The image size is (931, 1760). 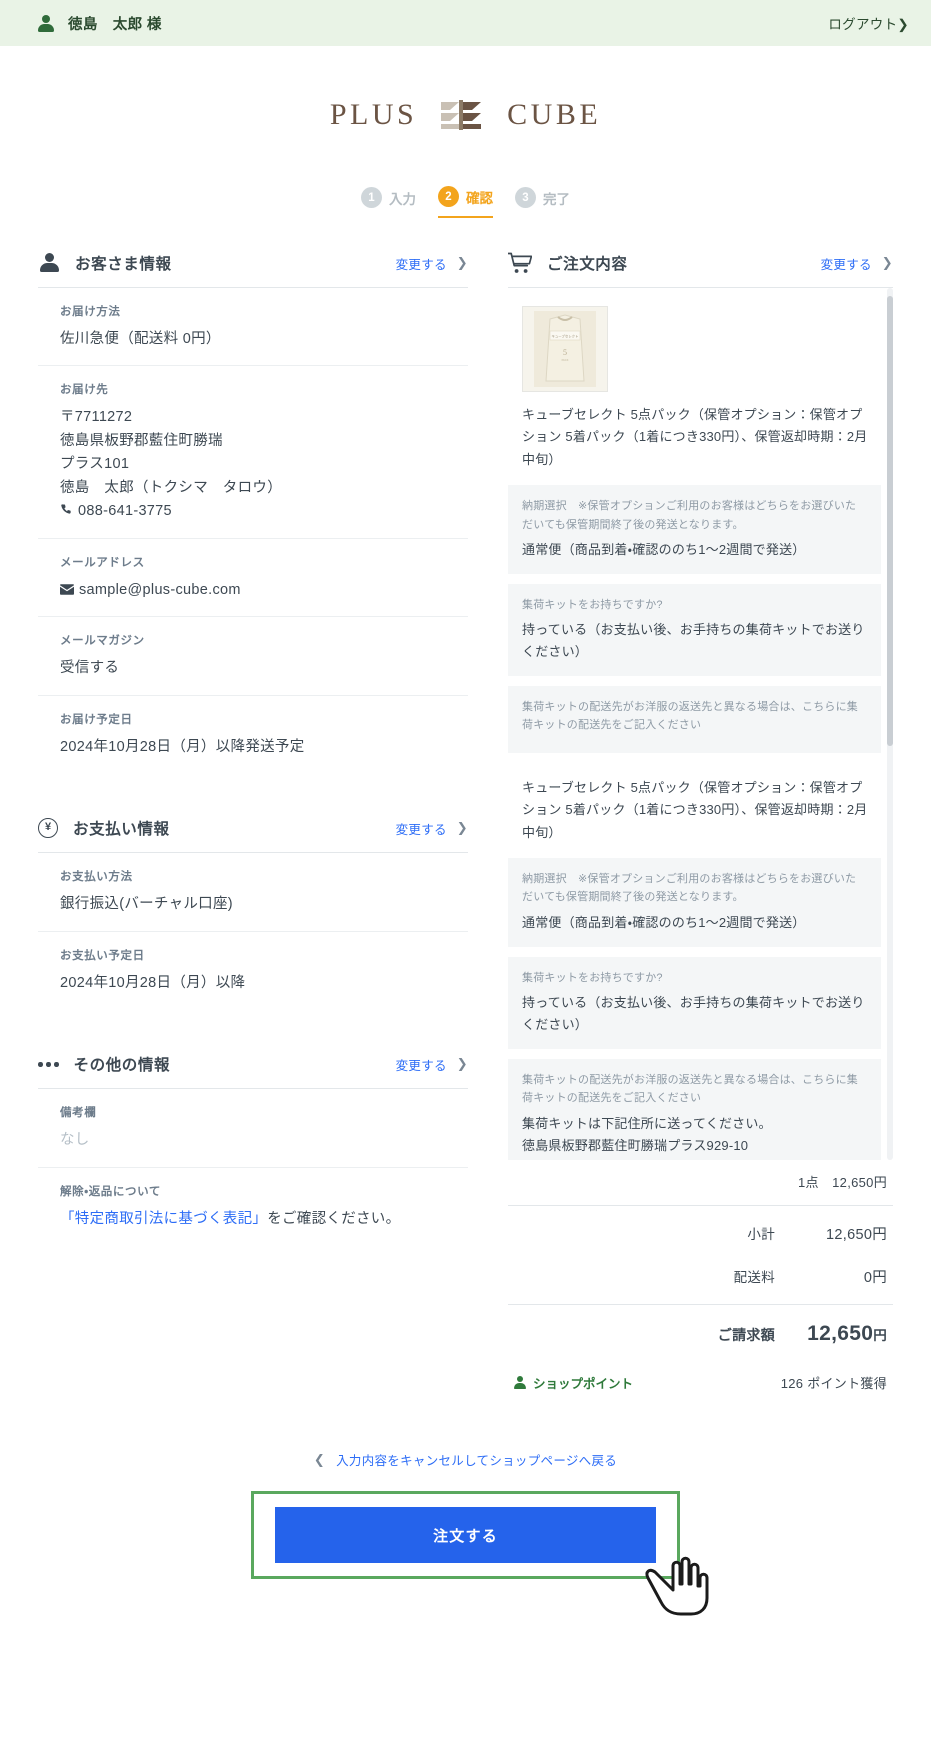 I want to click on grand-total-value: 12,650円, so click(x=844, y=1334).